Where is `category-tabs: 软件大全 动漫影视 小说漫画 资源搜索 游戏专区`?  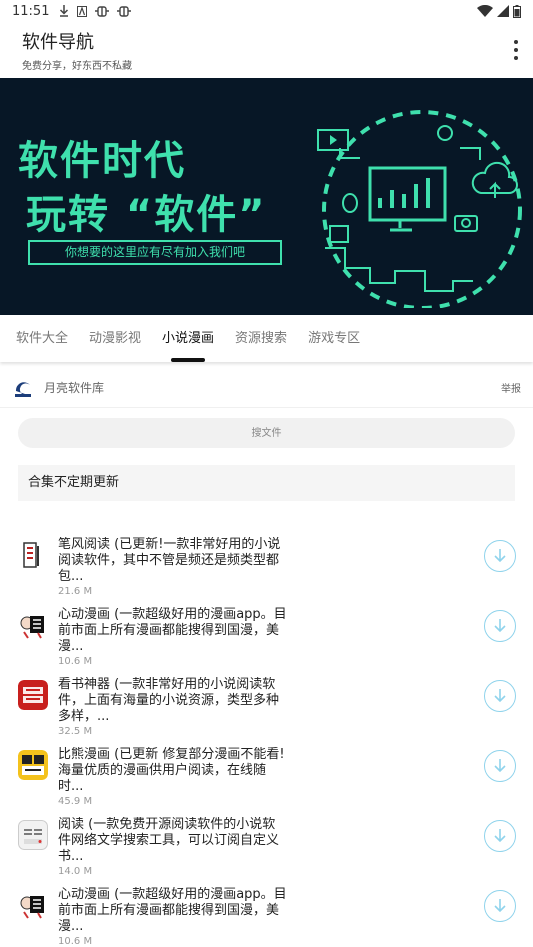 category-tabs: 软件大全 动漫影视 小说漫画 资源搜索 游戏专区 is located at coordinates (266, 338).